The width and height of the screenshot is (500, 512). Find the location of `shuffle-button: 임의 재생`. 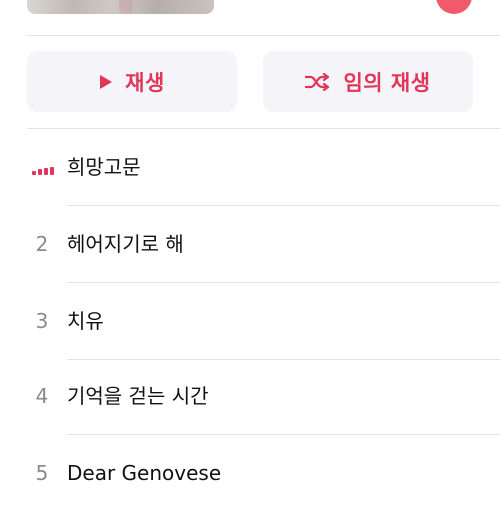

shuffle-button: 임의 재생 is located at coordinates (368, 81).